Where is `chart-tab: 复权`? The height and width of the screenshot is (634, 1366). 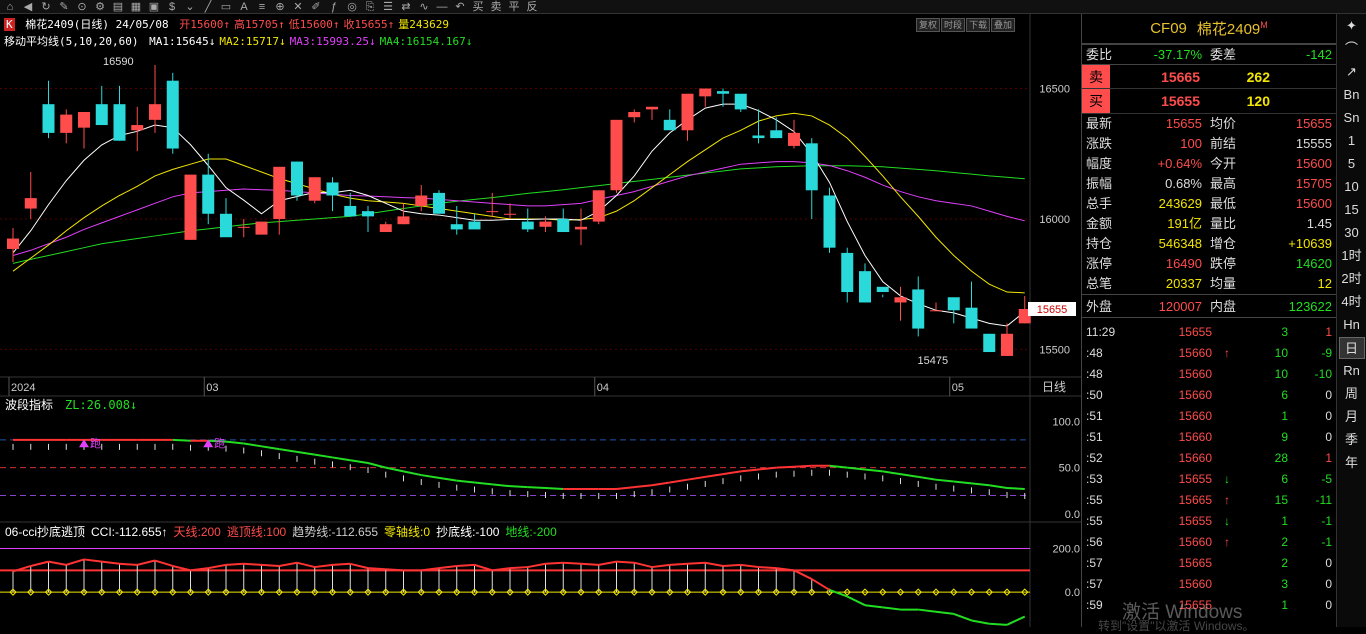
chart-tab: 复权 is located at coordinates (928, 25).